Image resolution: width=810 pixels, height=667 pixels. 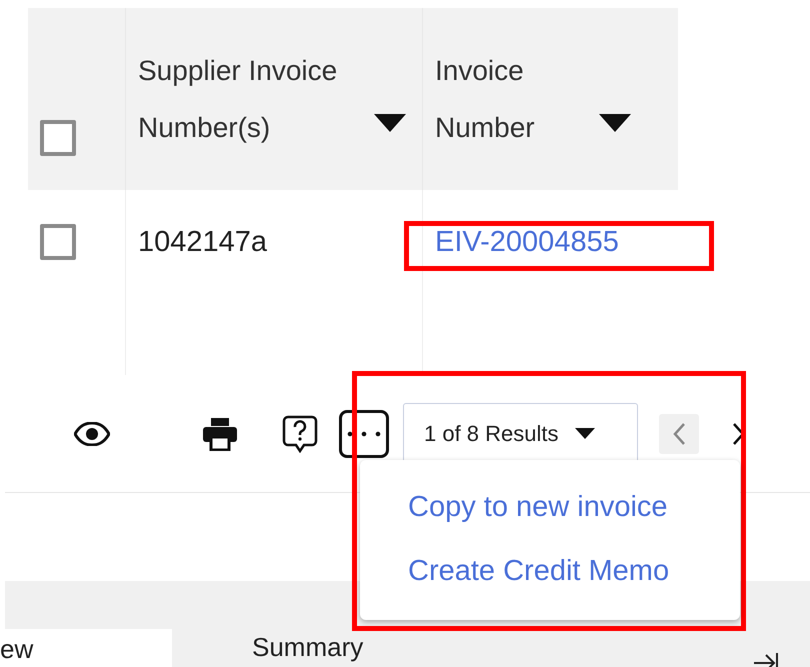 I want to click on select-all-checkbox, so click(x=58, y=138).